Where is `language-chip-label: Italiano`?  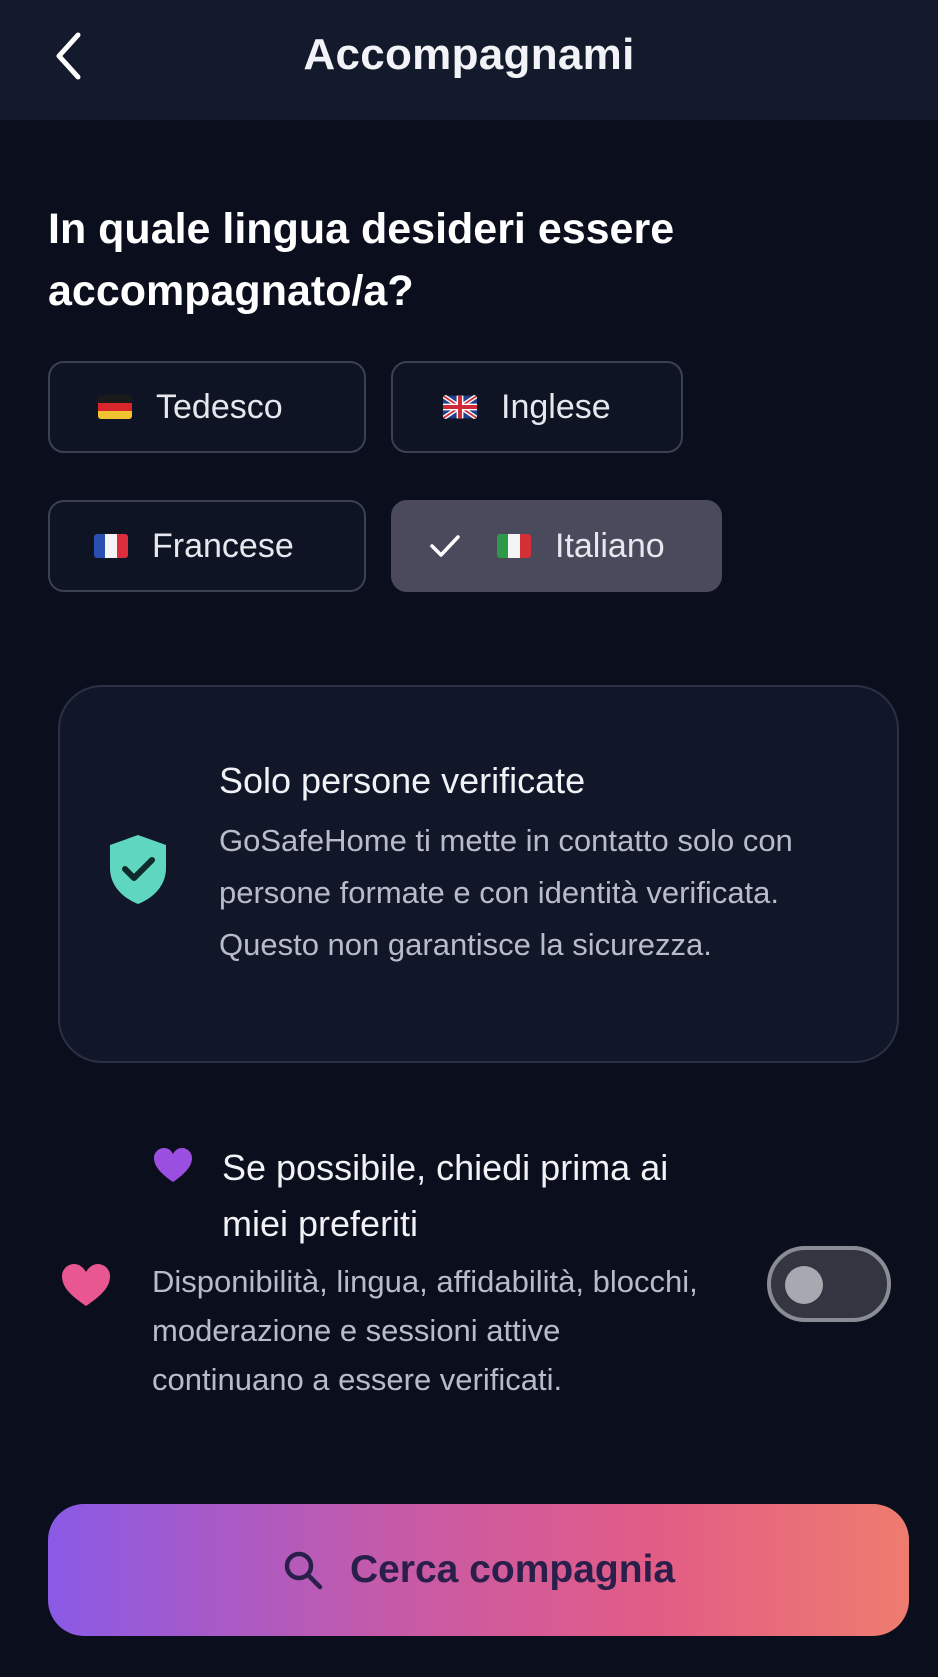
language-chip-label: Italiano is located at coordinates (610, 545).